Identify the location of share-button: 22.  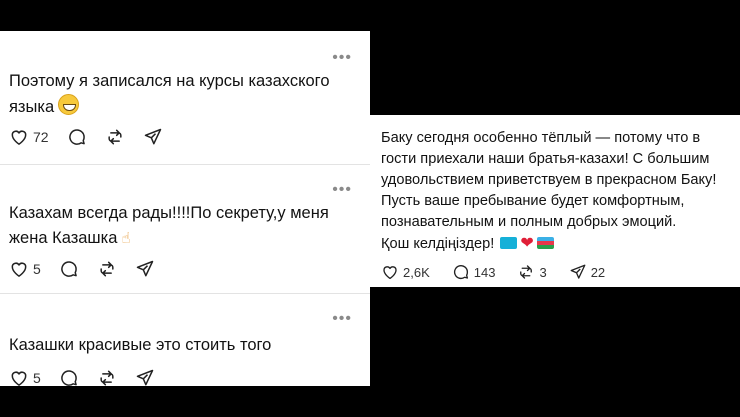
(587, 272).